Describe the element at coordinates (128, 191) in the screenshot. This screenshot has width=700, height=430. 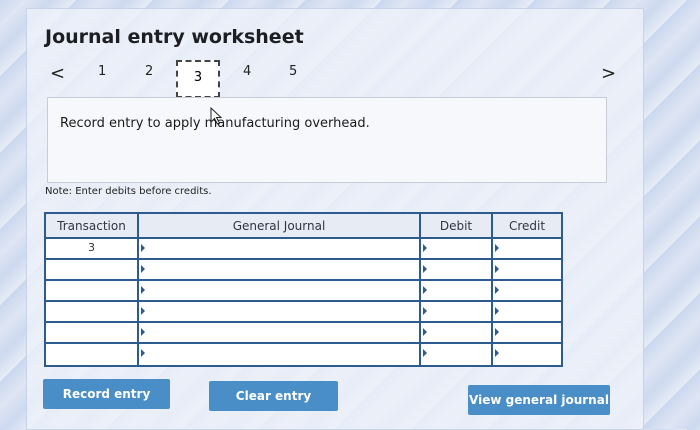
I see `note-text: Note: Enter debits before credits.` at that location.